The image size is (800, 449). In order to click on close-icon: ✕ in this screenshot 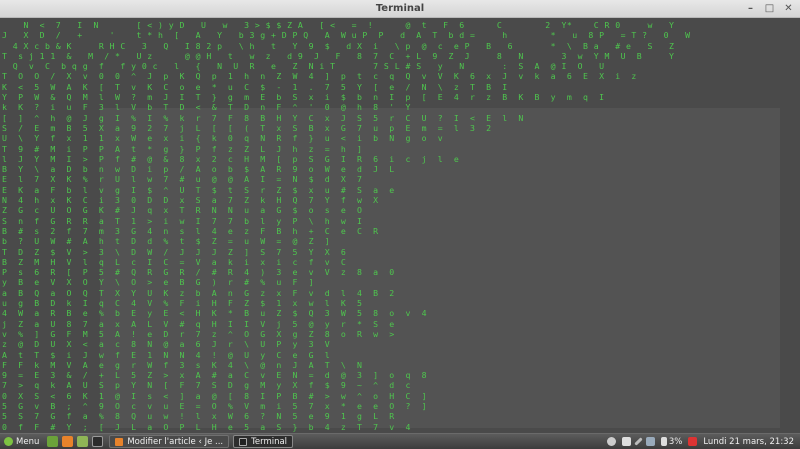, I will do `click(788, 8)`.